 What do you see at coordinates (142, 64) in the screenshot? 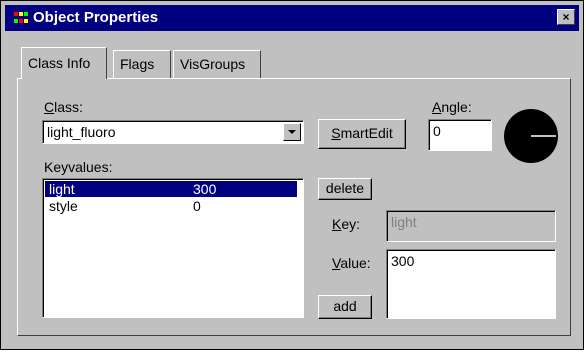
I see `tab-flags: Flags` at bounding box center [142, 64].